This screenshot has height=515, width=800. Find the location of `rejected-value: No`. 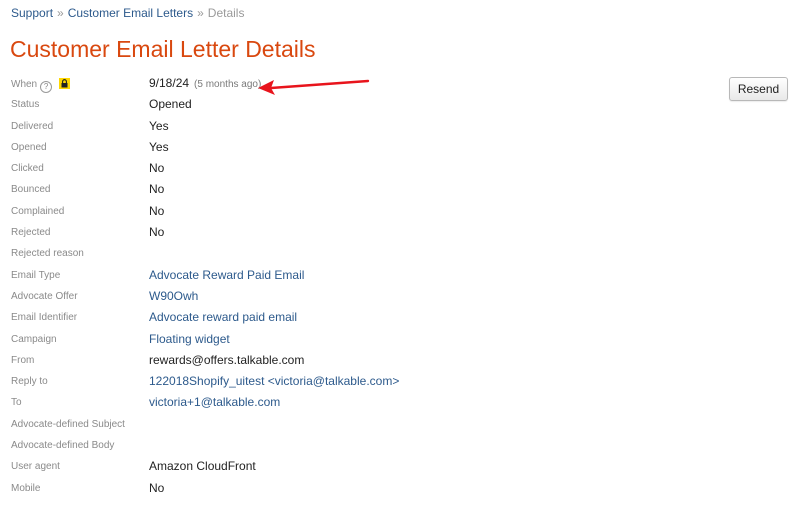

rejected-value: No is located at coordinates (157, 232).